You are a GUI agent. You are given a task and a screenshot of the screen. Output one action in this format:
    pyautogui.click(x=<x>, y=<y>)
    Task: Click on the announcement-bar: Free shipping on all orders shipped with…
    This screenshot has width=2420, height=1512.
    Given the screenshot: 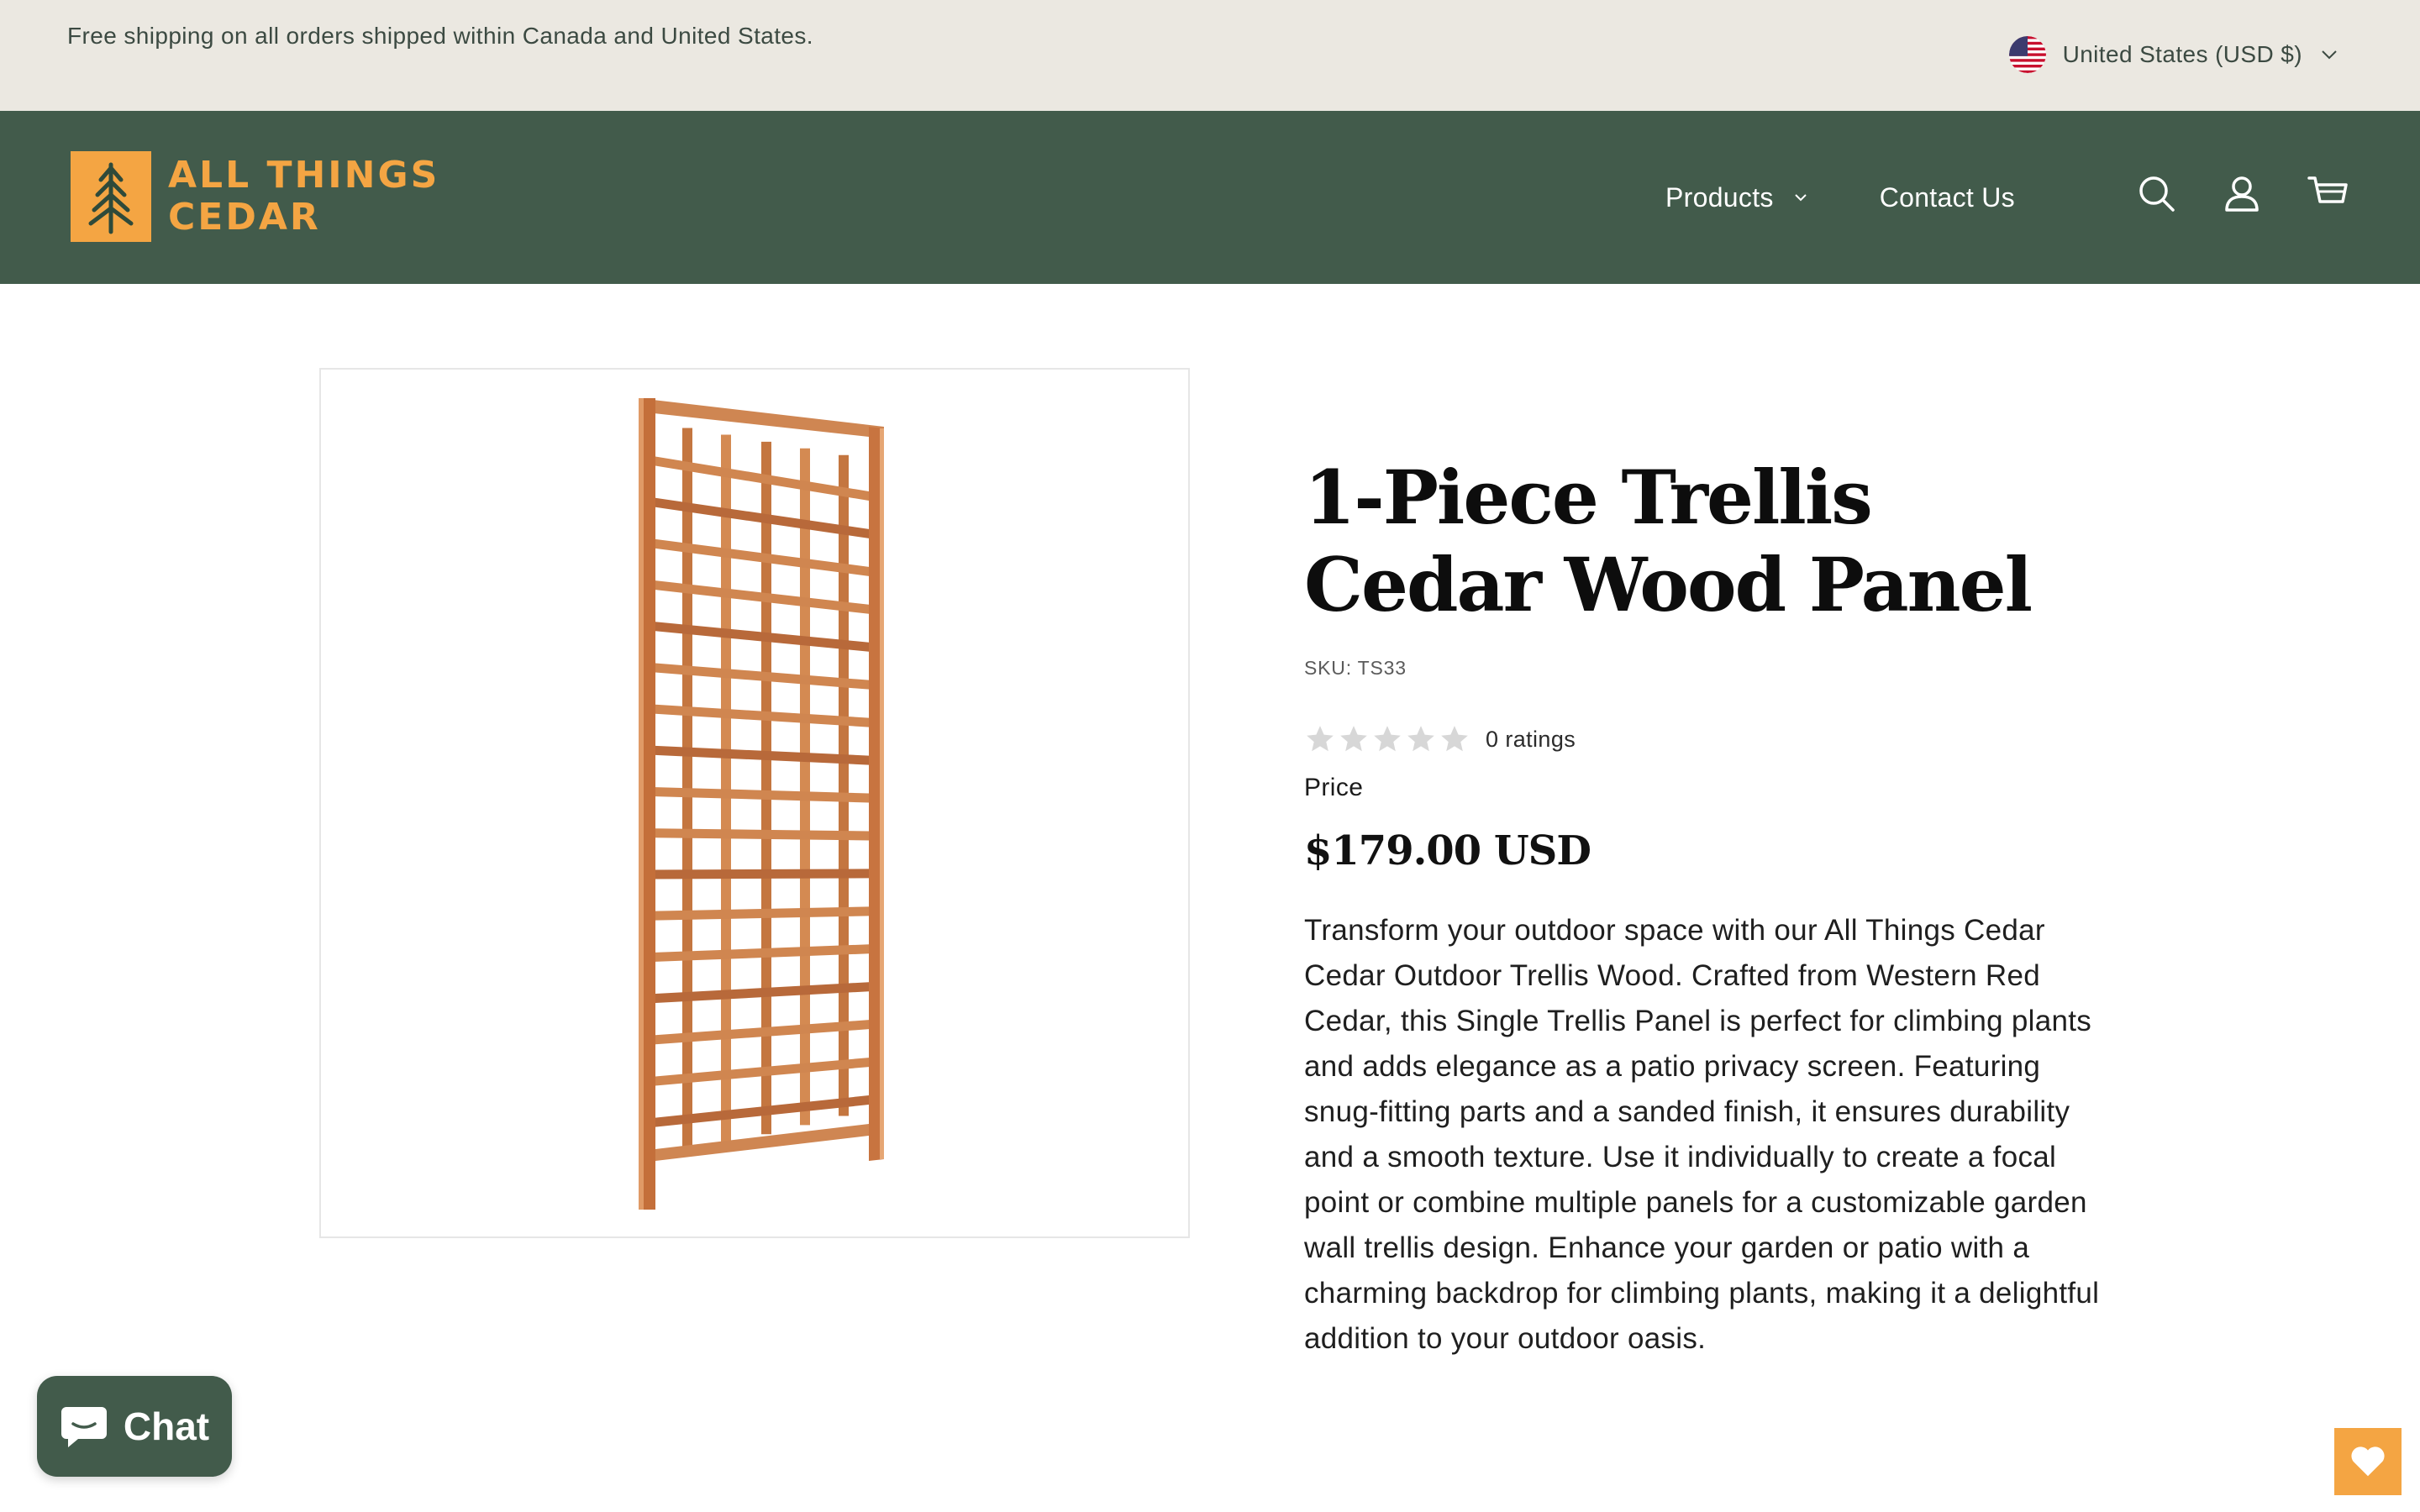 What is the action you would take?
    pyautogui.click(x=1210, y=55)
    